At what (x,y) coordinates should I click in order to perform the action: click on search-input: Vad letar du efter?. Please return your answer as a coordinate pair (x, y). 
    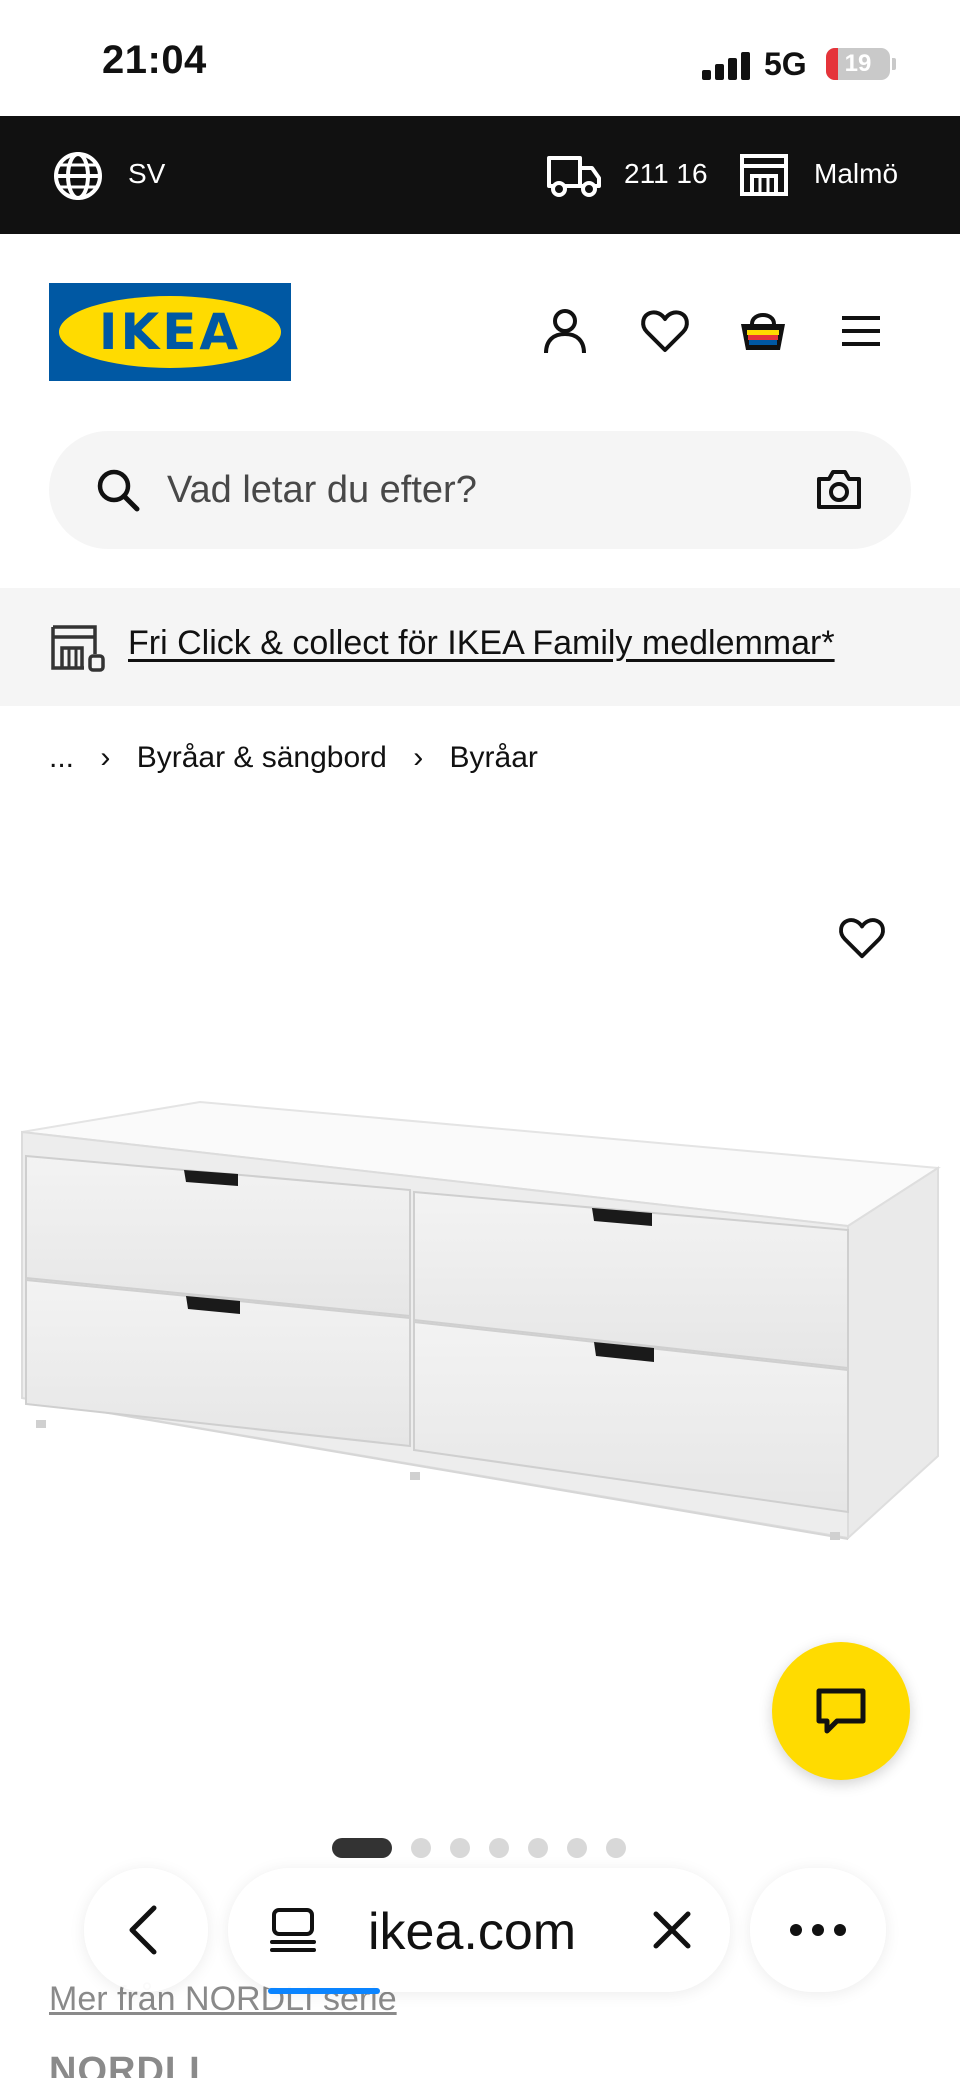
    Looking at the image, I should click on (322, 490).